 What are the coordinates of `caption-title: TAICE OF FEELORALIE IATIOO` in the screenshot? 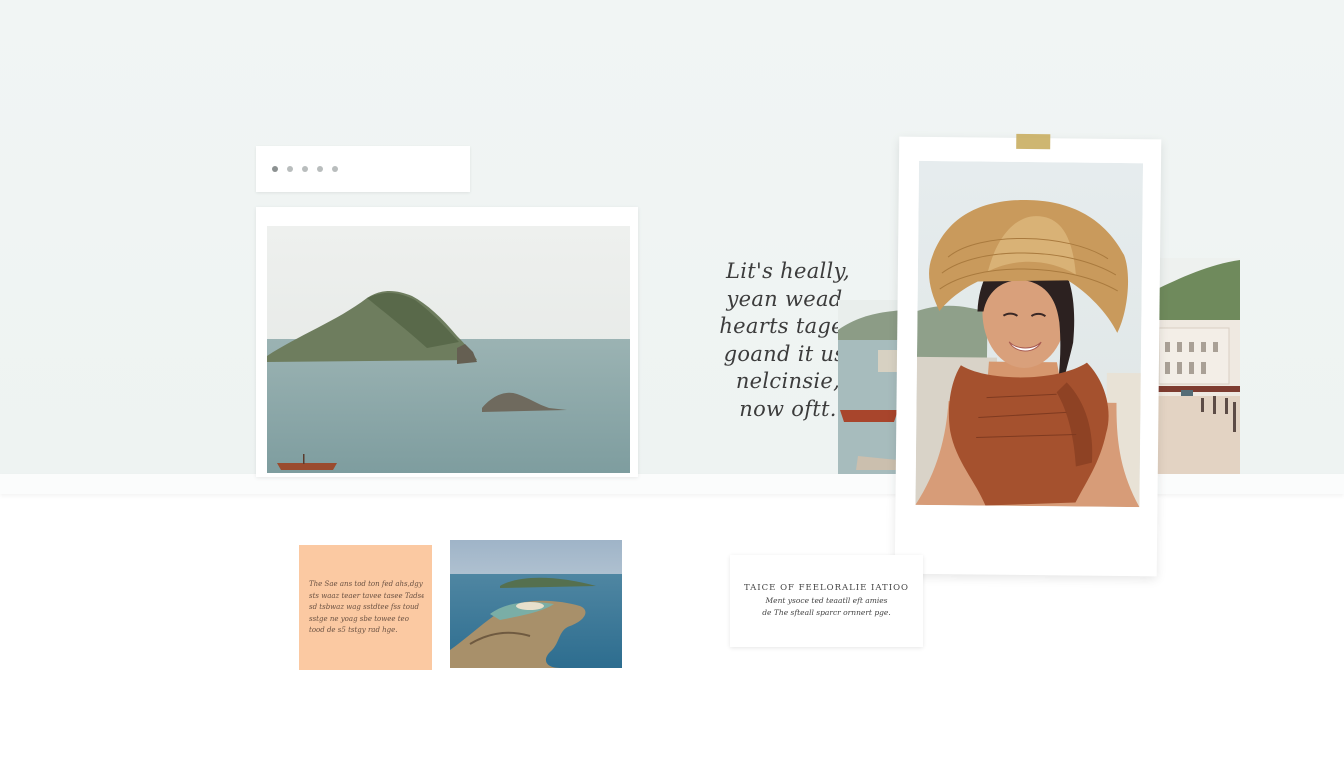 It's located at (826, 588).